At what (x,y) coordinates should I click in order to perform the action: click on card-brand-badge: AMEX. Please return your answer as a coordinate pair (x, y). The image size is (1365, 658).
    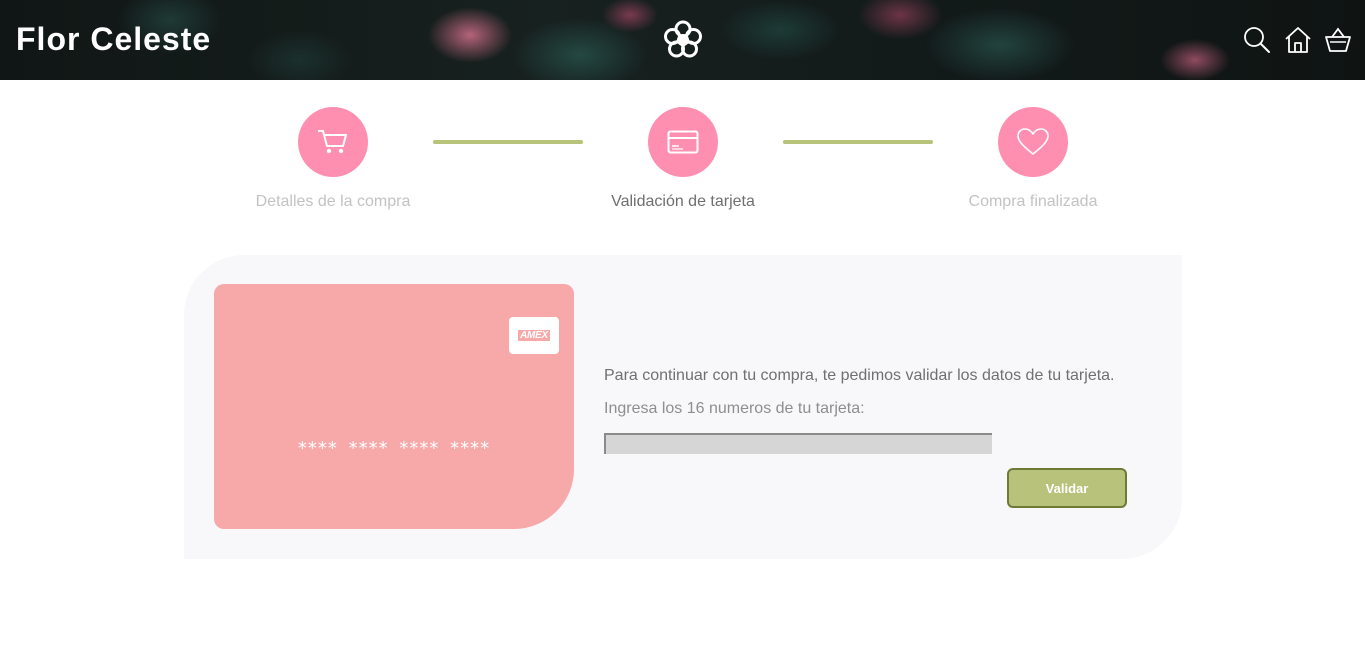
    Looking at the image, I should click on (534, 335).